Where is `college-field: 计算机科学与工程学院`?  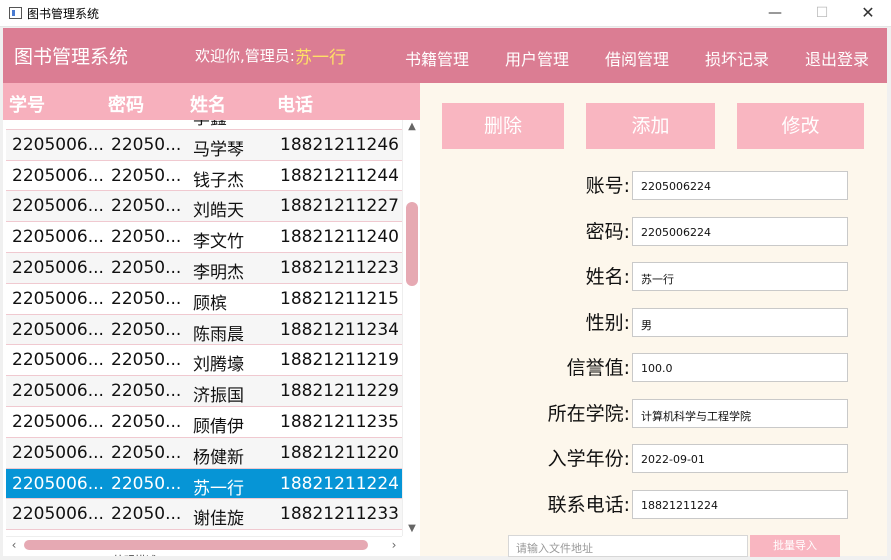
college-field: 计算机科学与工程学院 is located at coordinates (740, 413).